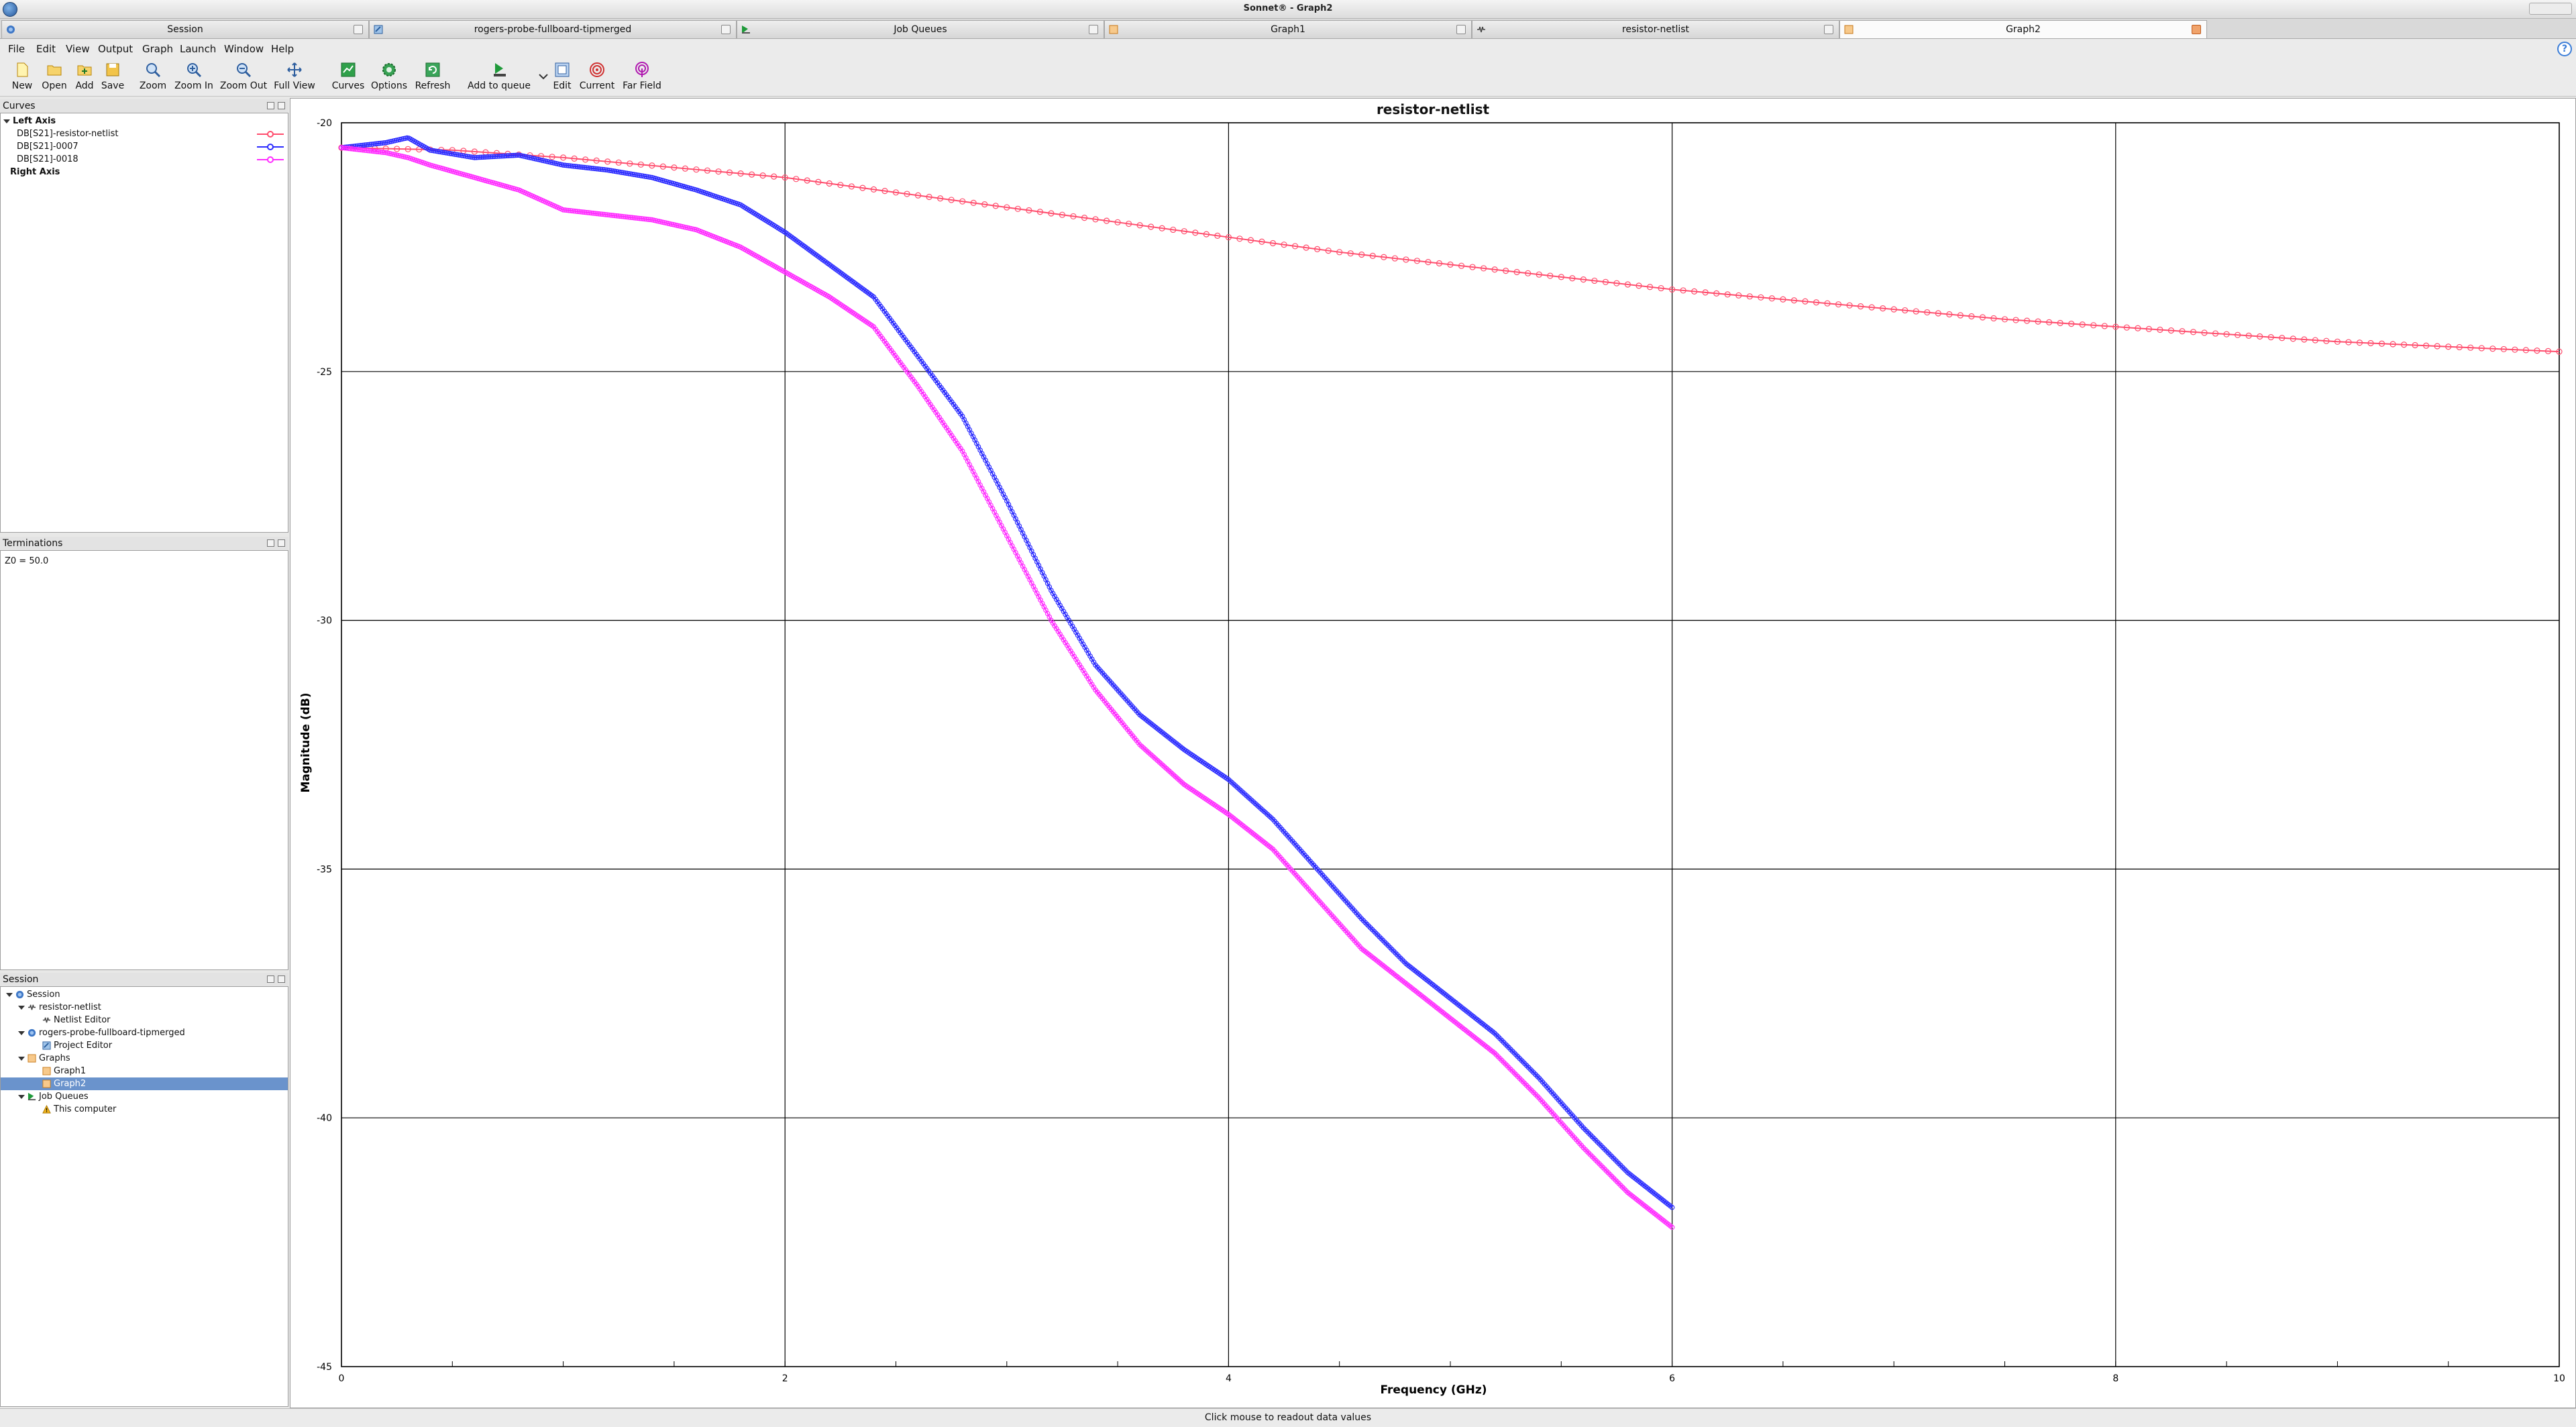 The height and width of the screenshot is (1427, 2576). I want to click on add-to-queue-label: Add to queue, so click(499, 86).